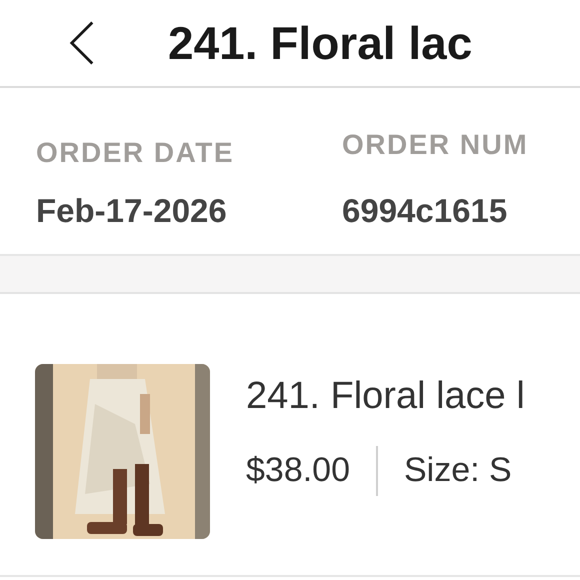 This screenshot has width=580, height=580. What do you see at coordinates (82, 43) in the screenshot?
I see `back-icon` at bounding box center [82, 43].